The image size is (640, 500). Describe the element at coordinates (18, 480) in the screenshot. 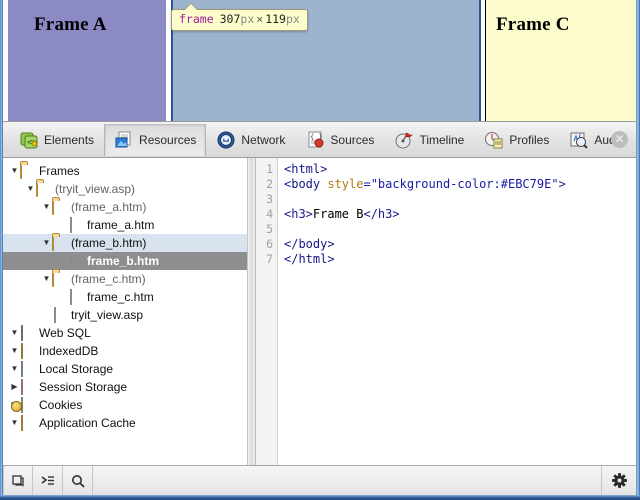

I see `dock-to-side-icon` at that location.